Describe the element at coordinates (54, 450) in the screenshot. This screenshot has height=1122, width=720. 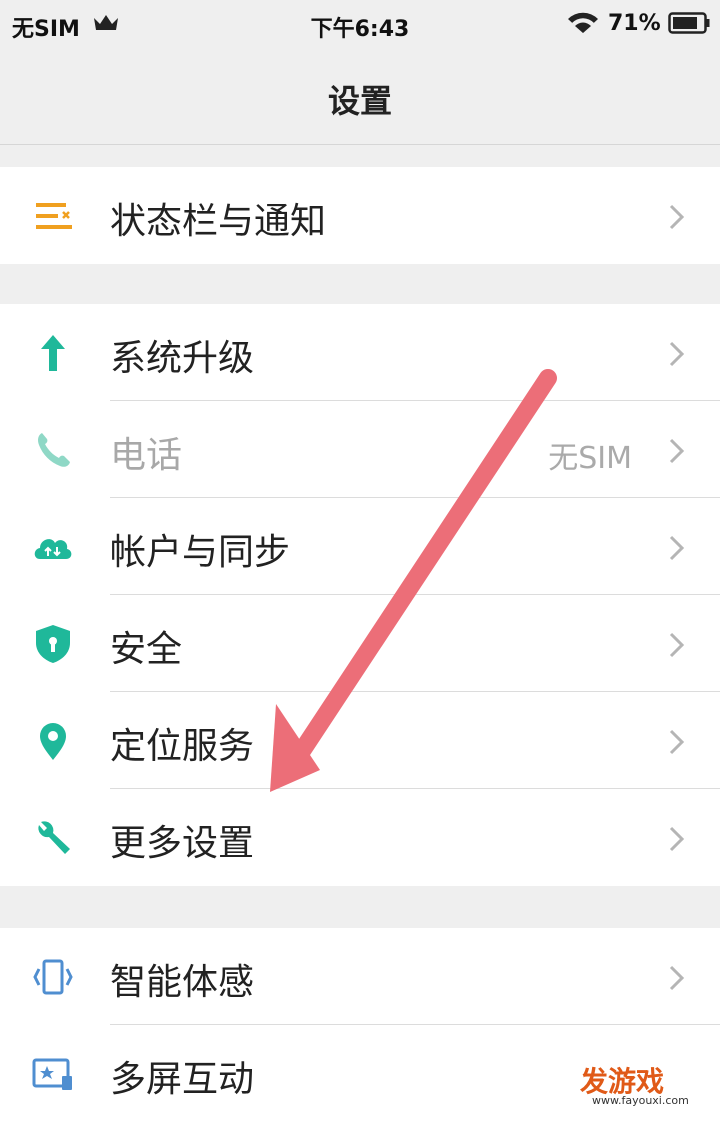
I see `phone-icon` at that location.